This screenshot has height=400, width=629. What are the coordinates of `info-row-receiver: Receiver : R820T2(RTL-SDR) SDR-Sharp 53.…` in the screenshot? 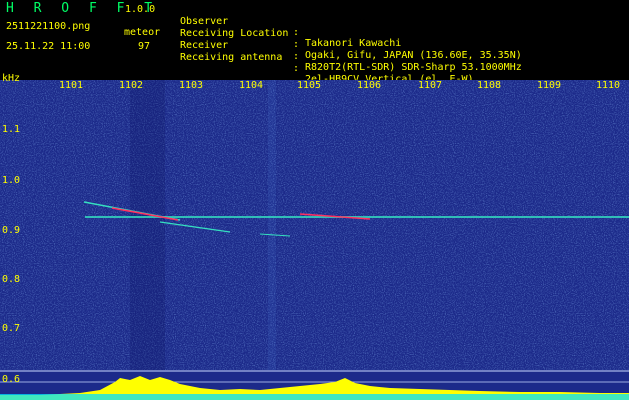 It's located at (351, 51).